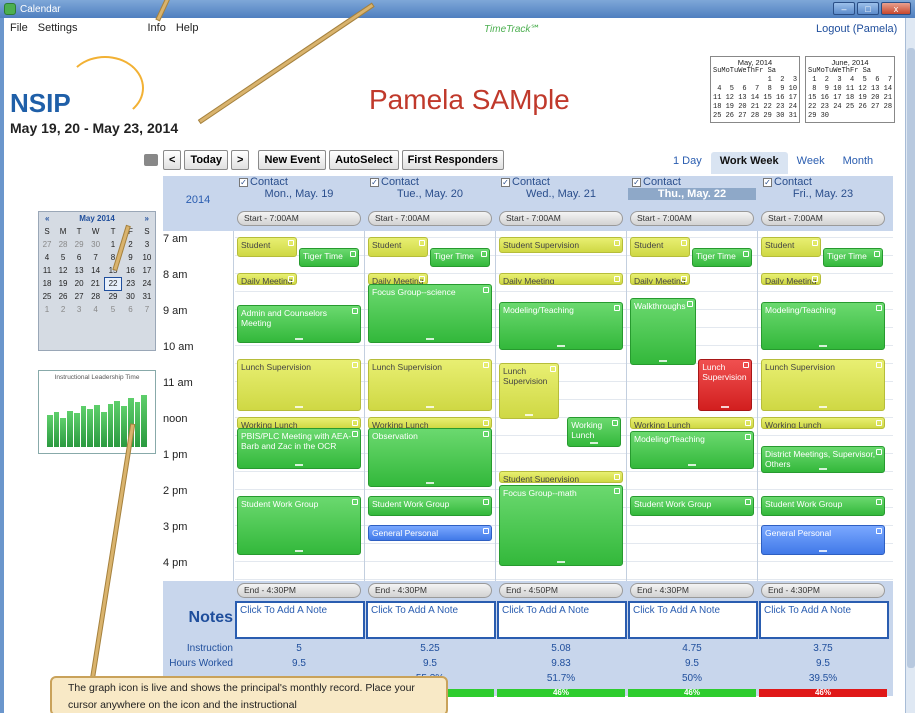  Describe the element at coordinates (823, 459) in the screenshot. I see `calendar-event: District Meetings, Supervisor, Others` at that location.